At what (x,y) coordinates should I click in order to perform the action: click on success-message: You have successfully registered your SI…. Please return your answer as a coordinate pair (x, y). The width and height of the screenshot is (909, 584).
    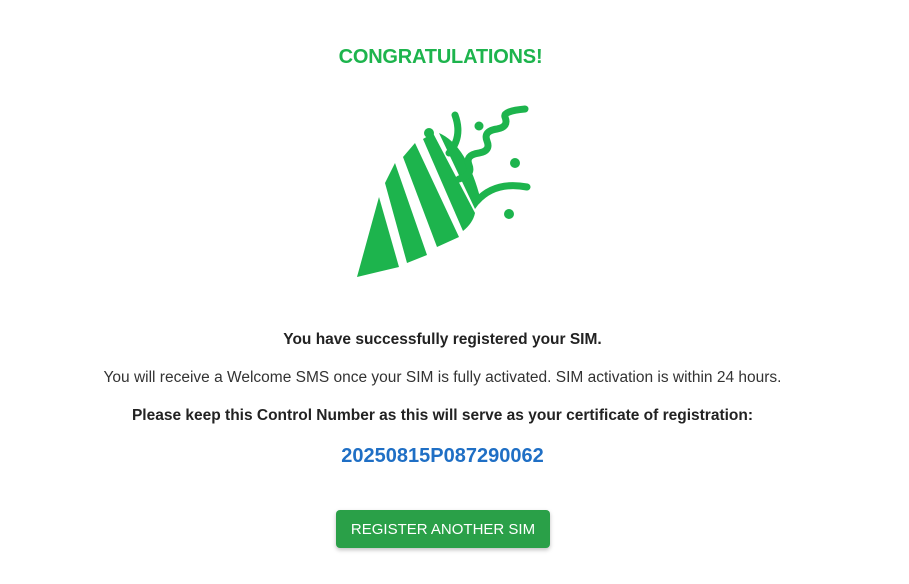
    Looking at the image, I should click on (442, 339).